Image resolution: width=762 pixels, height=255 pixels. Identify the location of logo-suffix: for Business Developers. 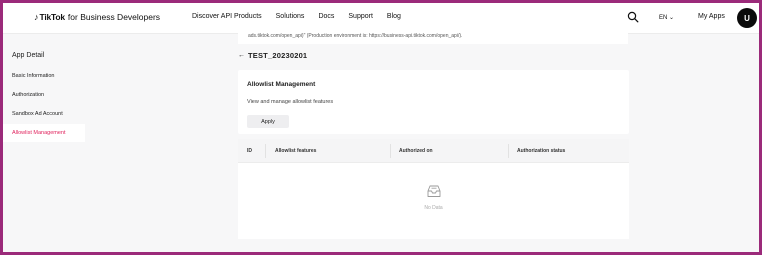
(114, 17).